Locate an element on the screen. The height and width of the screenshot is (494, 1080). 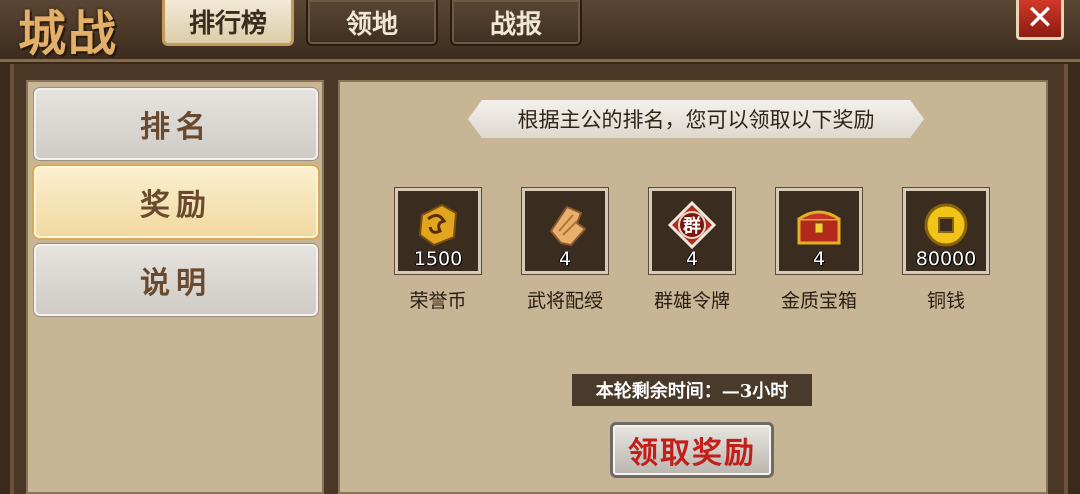
reward-slot: 1500 is located at coordinates (438, 231).